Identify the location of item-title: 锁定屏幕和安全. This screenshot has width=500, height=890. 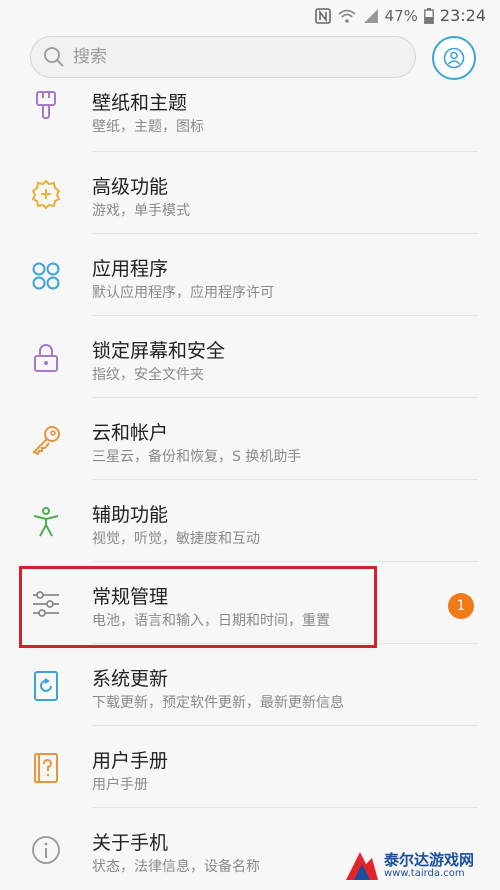
(159, 351).